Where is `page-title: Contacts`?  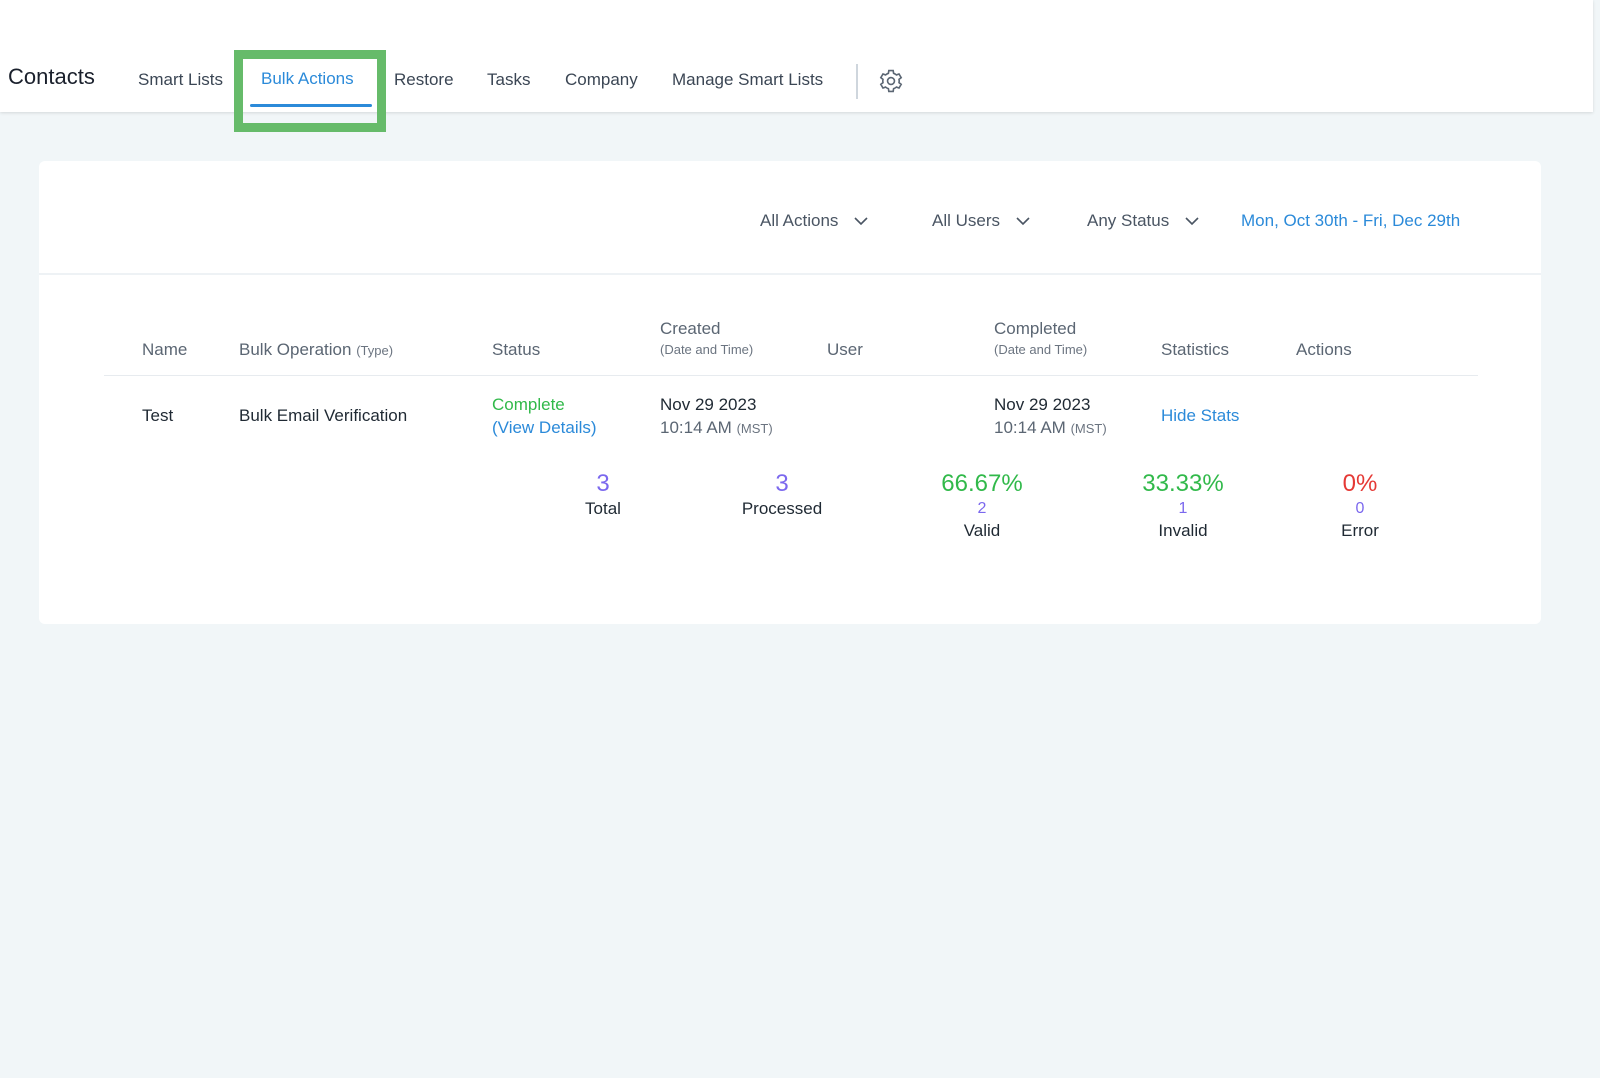 page-title: Contacts is located at coordinates (51, 76).